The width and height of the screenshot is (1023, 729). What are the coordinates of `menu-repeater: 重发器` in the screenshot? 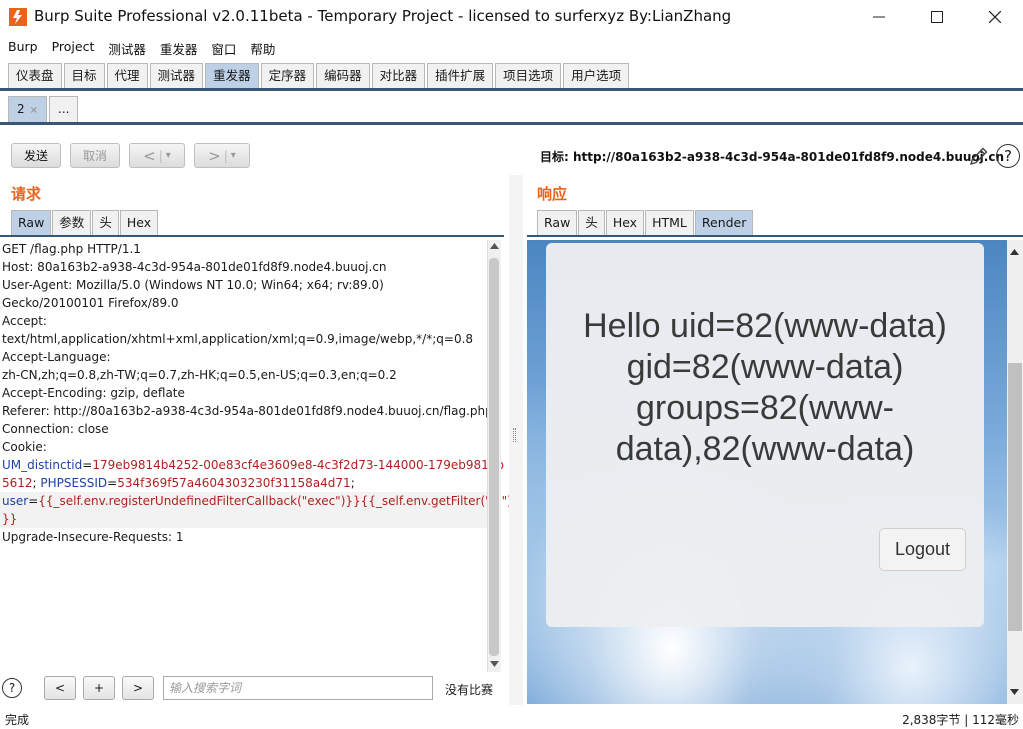 It's located at (178, 47).